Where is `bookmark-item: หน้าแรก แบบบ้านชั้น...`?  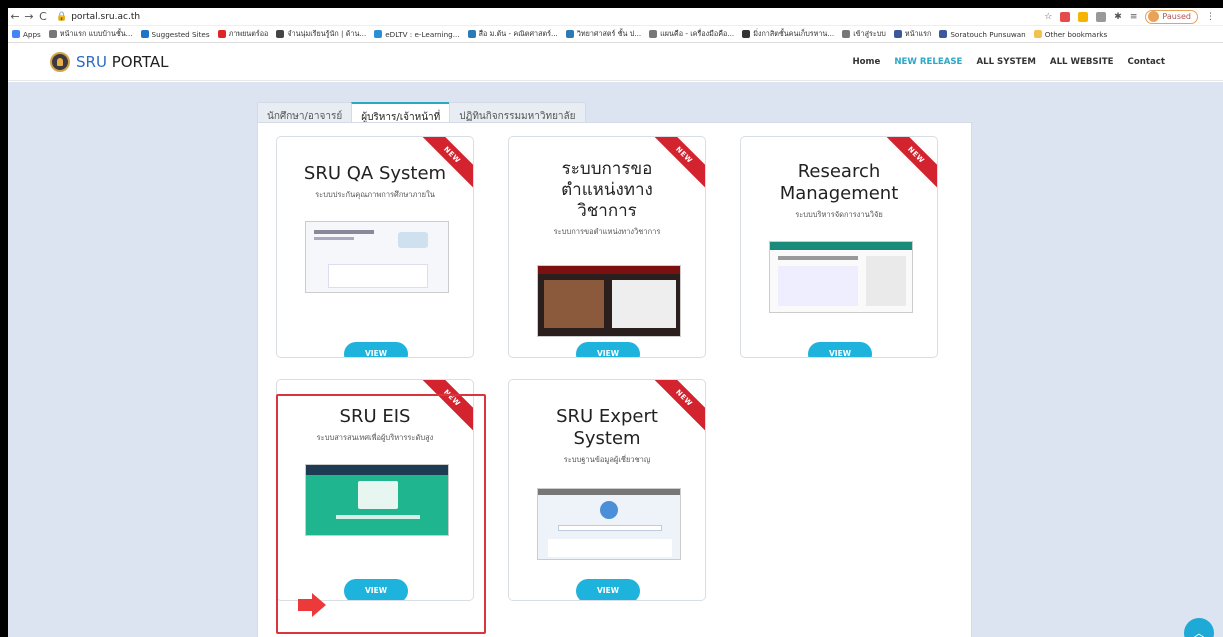 bookmark-item: หน้าแรก แบบบ้านชั้น... is located at coordinates (90, 34).